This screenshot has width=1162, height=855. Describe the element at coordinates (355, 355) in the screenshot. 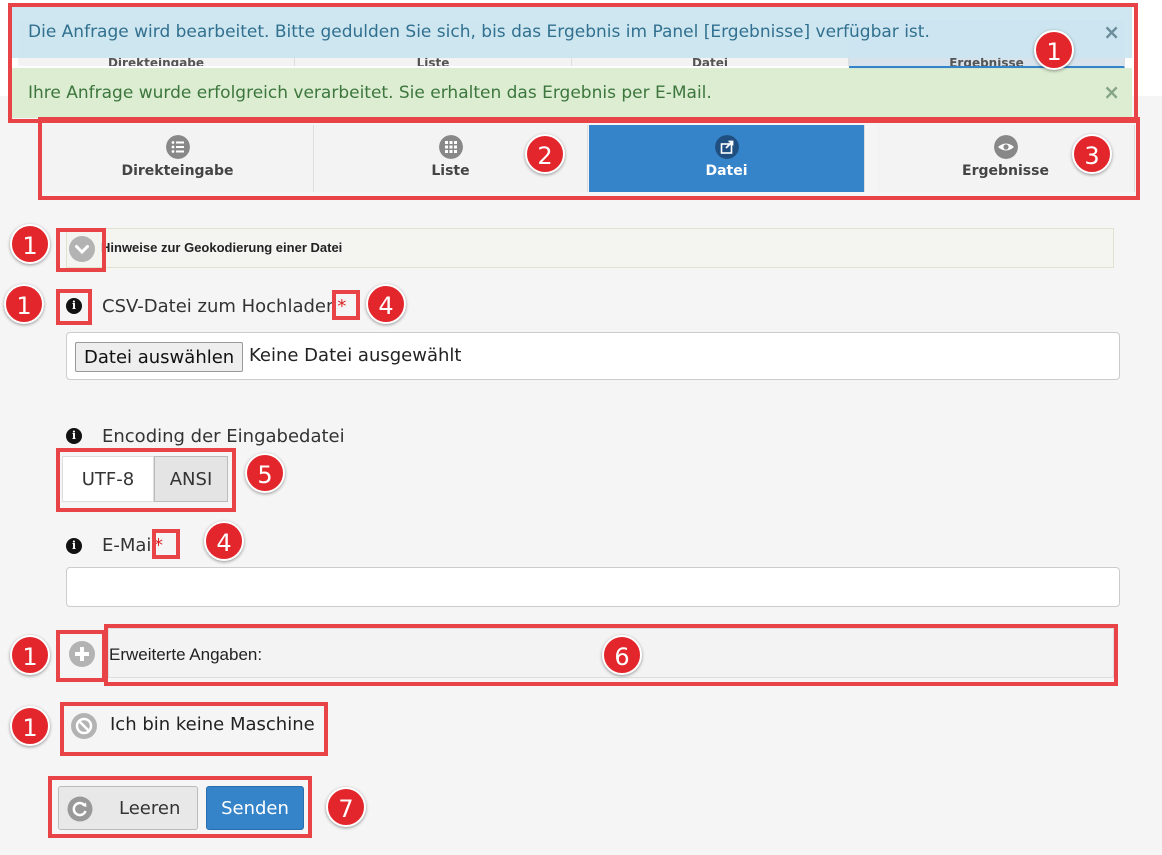

I see `file-status-text: Keine Datei ausgewählt` at that location.